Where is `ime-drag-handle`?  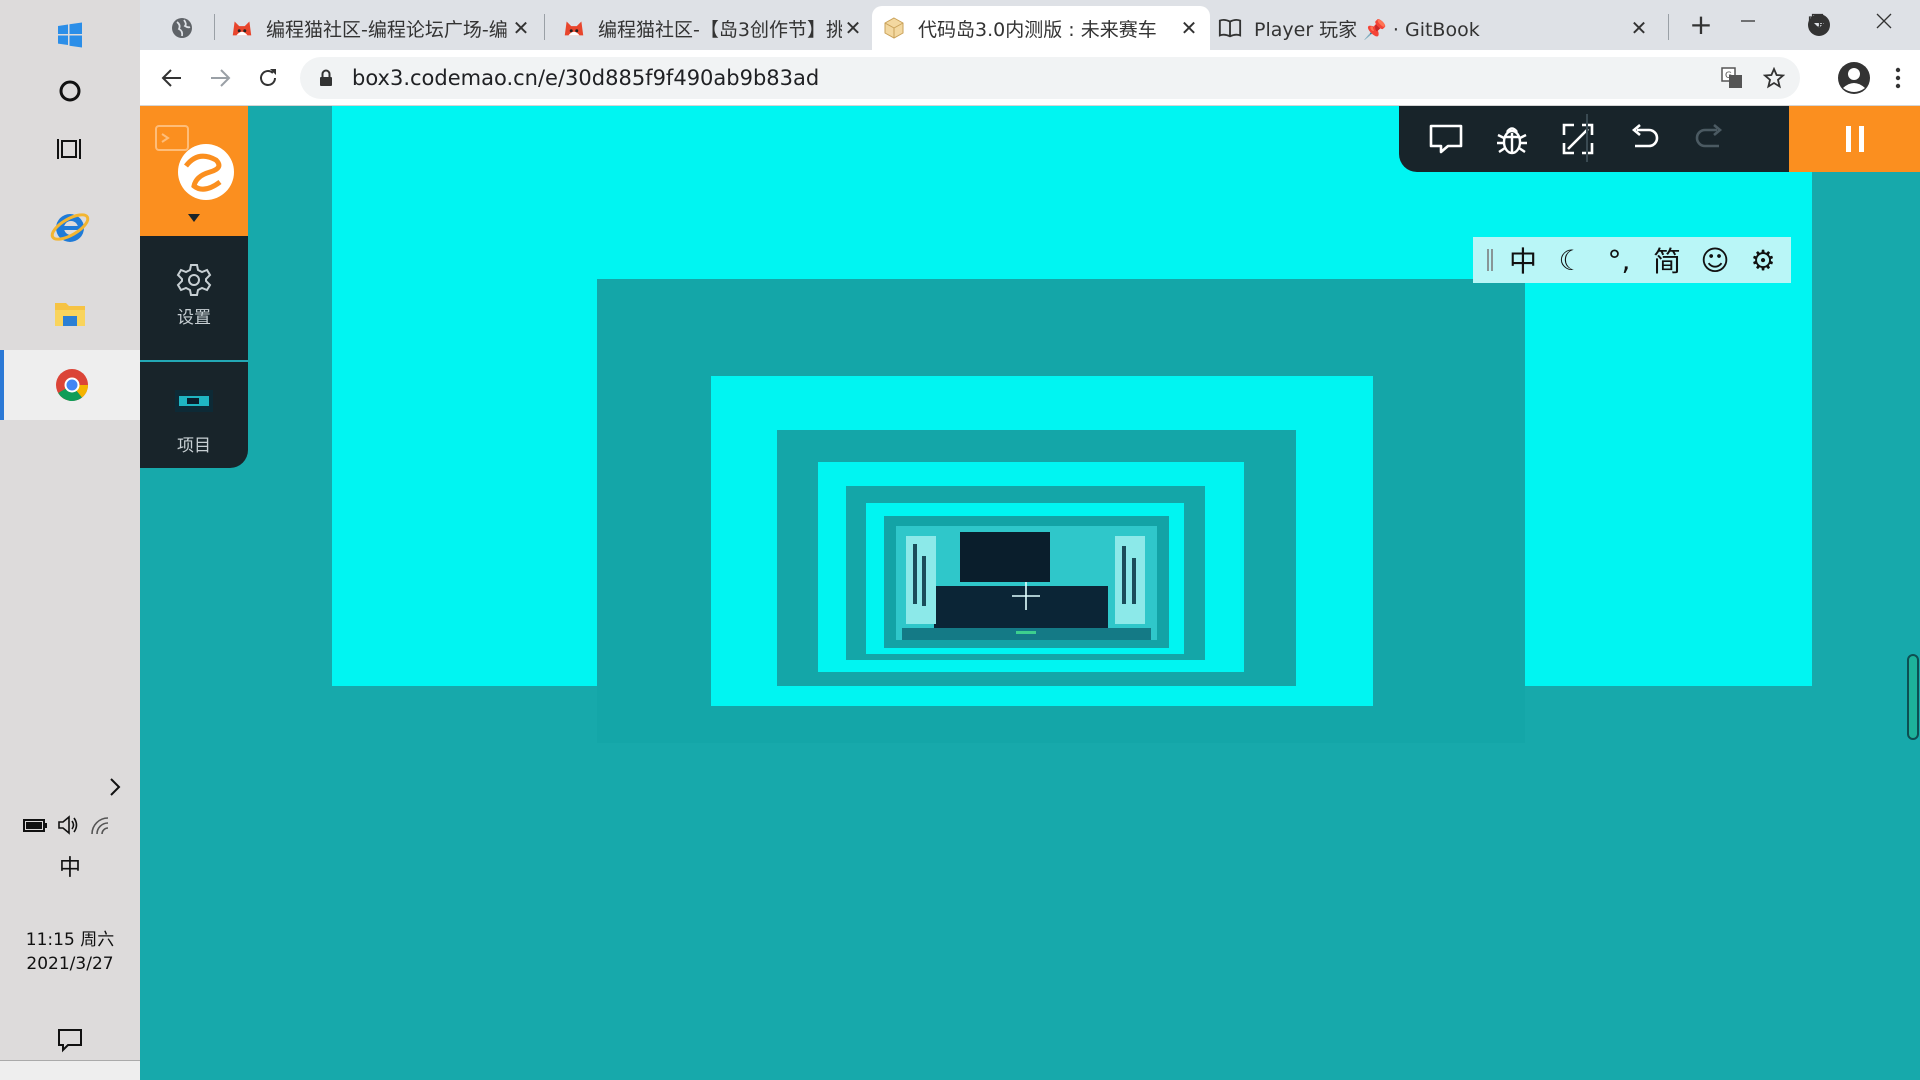 ime-drag-handle is located at coordinates (1490, 260).